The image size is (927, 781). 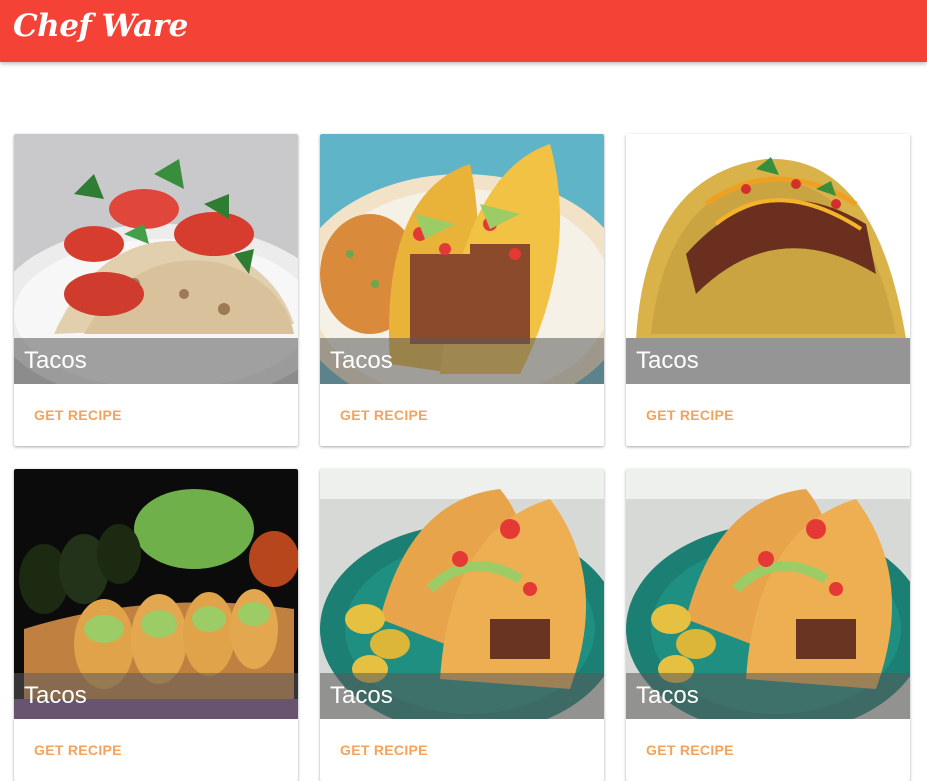 What do you see at coordinates (100, 26) in the screenshot?
I see `brand-logo: Chef Ware` at bounding box center [100, 26].